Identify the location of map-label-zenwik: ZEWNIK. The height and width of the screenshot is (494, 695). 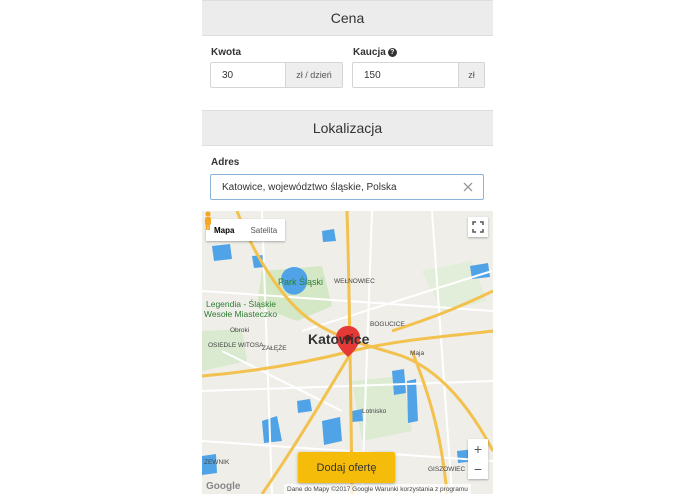
(217, 462).